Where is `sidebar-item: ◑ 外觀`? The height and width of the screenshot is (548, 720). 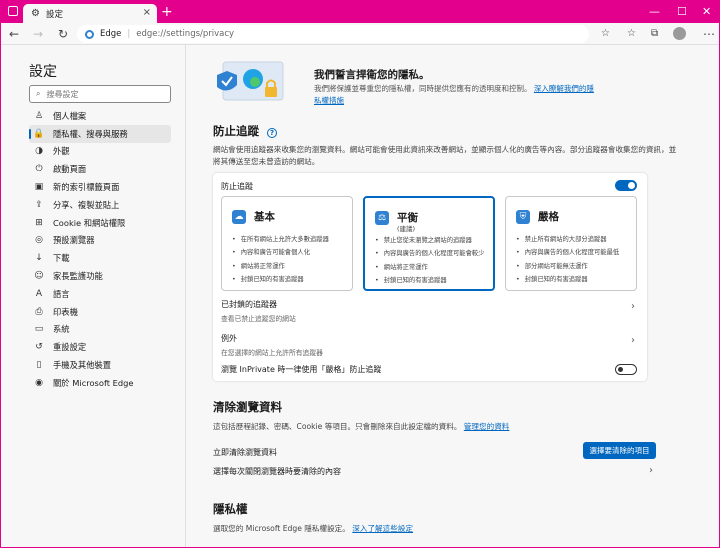 sidebar-item: ◑ 外觀 is located at coordinates (100, 152).